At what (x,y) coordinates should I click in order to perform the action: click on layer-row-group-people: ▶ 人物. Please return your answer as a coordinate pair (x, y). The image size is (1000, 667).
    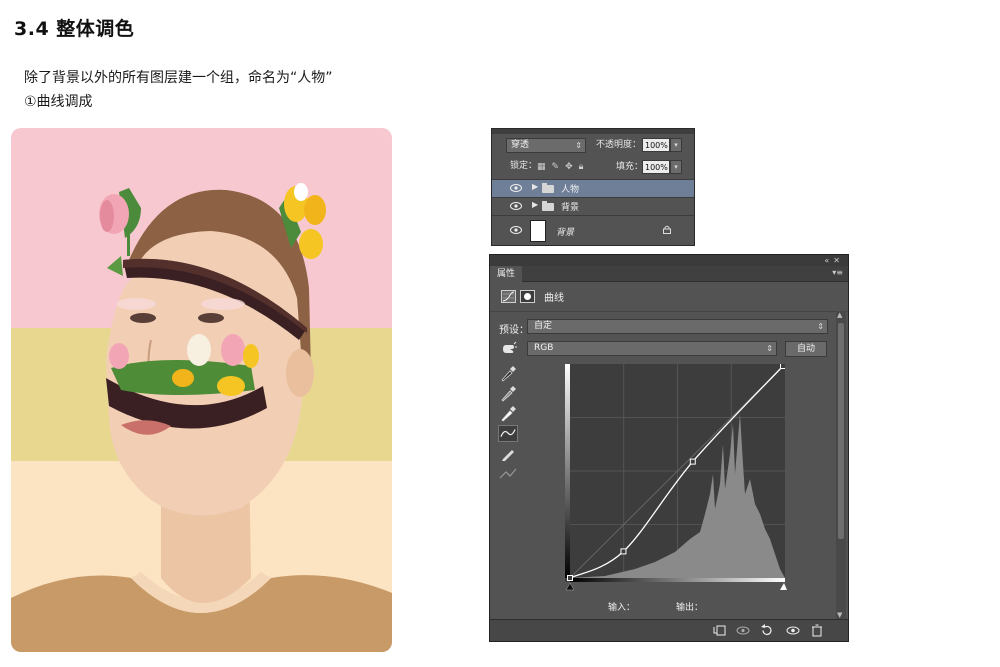
    Looking at the image, I should click on (593, 188).